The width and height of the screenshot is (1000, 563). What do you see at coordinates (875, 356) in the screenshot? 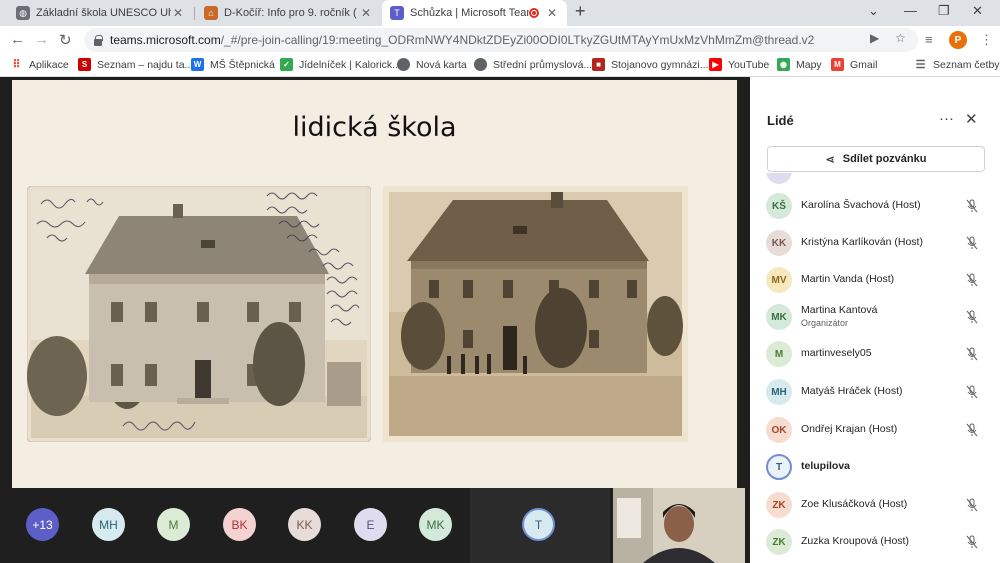
I see `participant-row: Mmartinvesely05` at bounding box center [875, 356].